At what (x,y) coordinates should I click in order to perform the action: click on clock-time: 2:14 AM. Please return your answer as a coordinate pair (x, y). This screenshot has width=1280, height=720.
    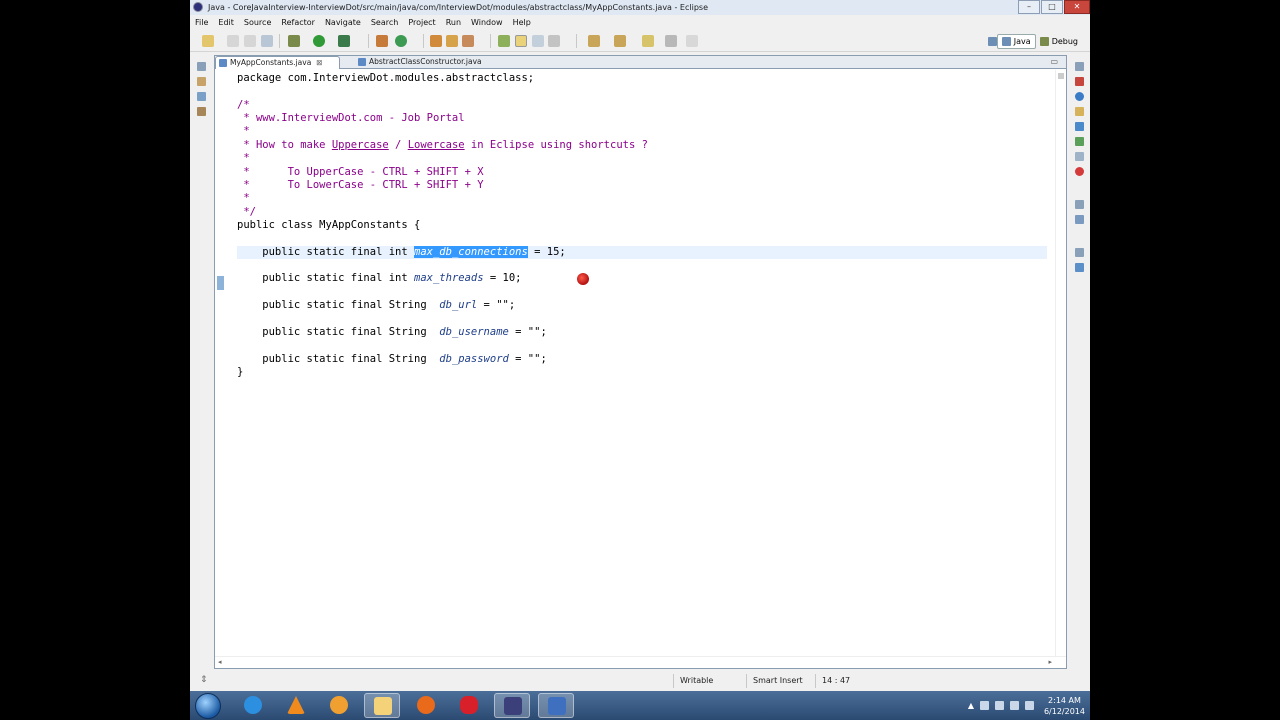
    Looking at the image, I should click on (1064, 700).